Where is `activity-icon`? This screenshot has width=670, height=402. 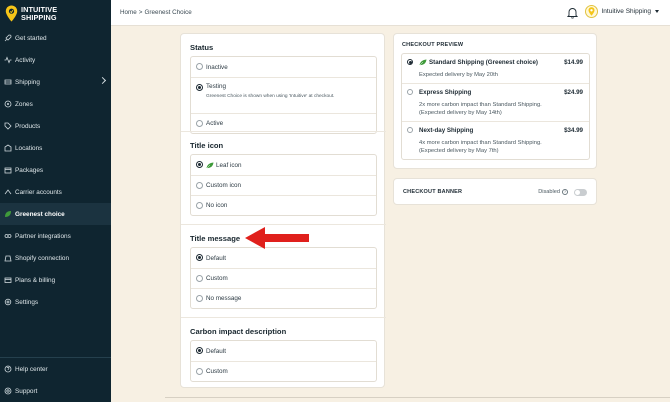
activity-icon is located at coordinates (8, 60).